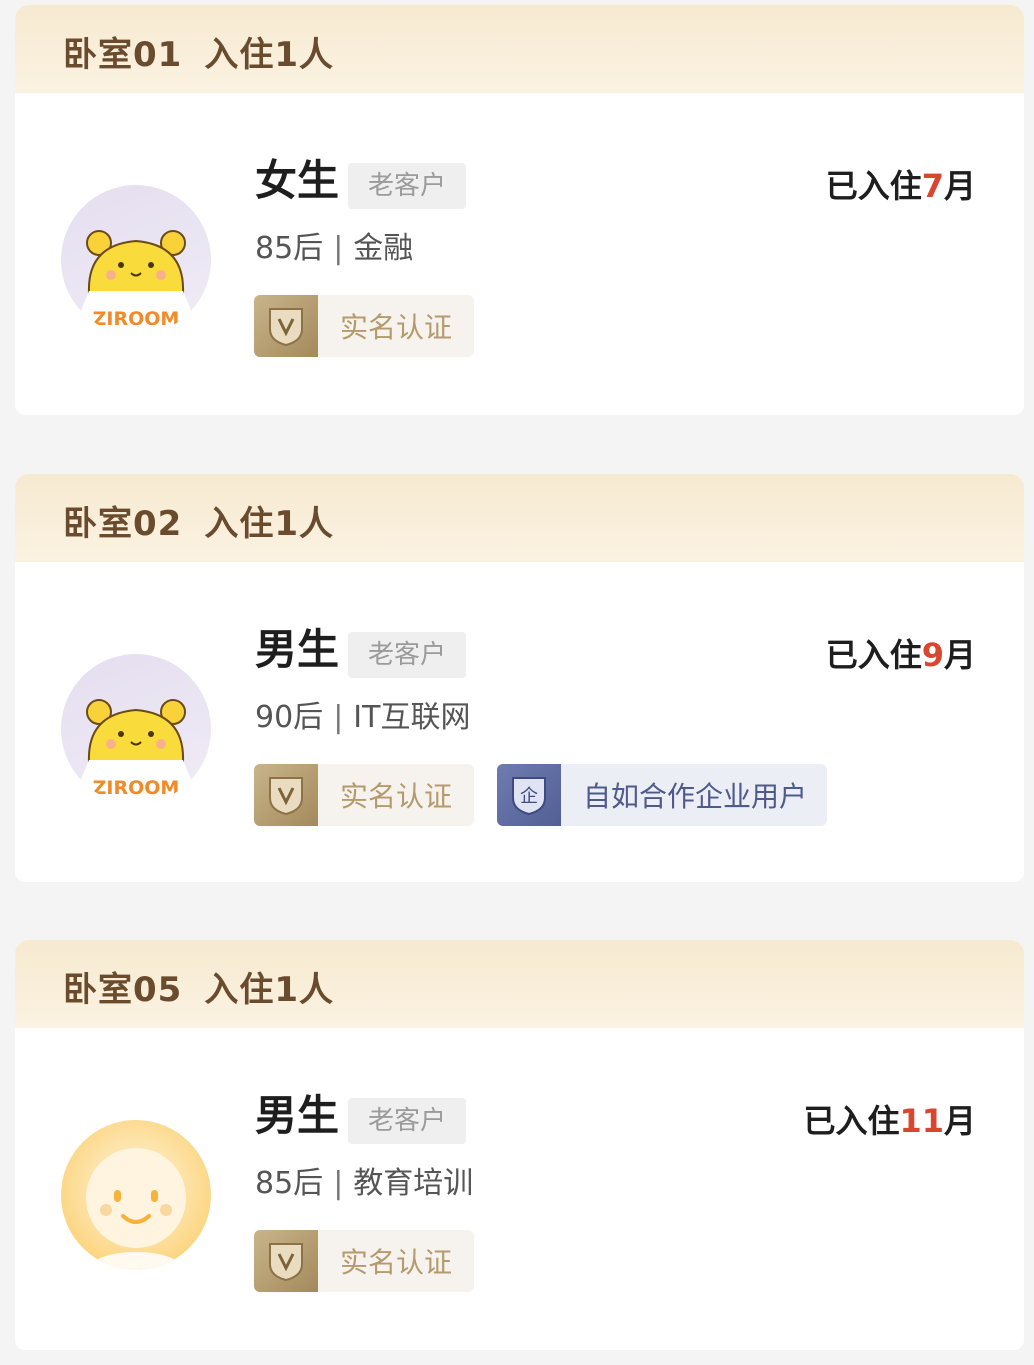 The height and width of the screenshot is (1365, 1034). I want to click on gender-label: 女生, so click(297, 180).